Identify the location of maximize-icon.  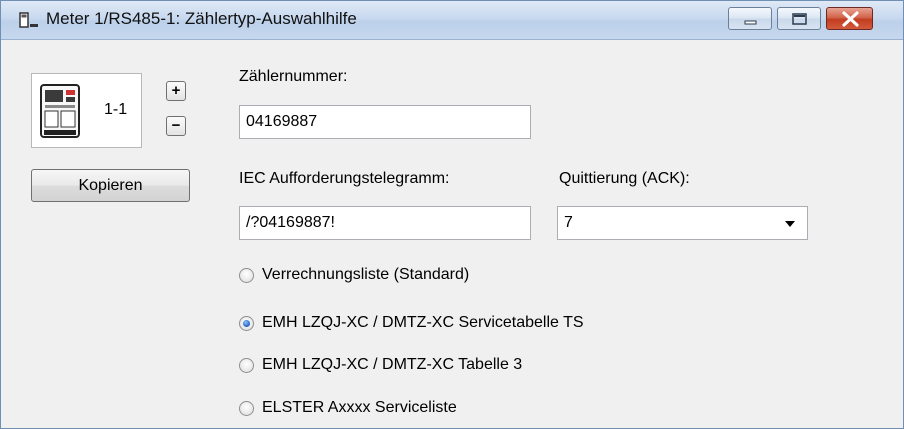
(799, 19).